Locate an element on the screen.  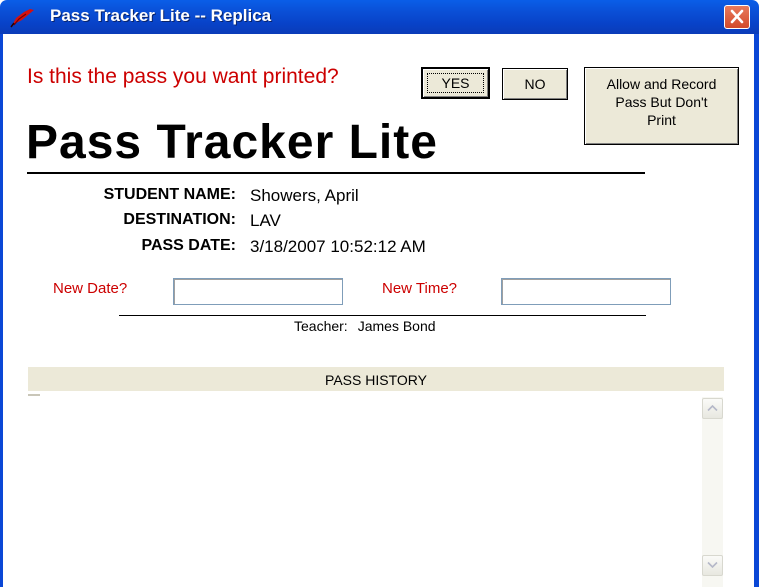
teacher-label: Teacher: is located at coordinates (321, 326).